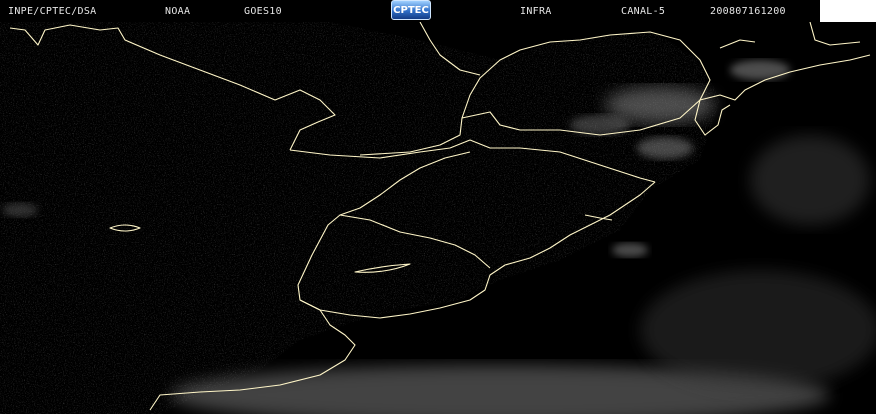 The width and height of the screenshot is (876, 414). What do you see at coordinates (411, 10) in the screenshot?
I see `cptec-logo: CPTEC` at bounding box center [411, 10].